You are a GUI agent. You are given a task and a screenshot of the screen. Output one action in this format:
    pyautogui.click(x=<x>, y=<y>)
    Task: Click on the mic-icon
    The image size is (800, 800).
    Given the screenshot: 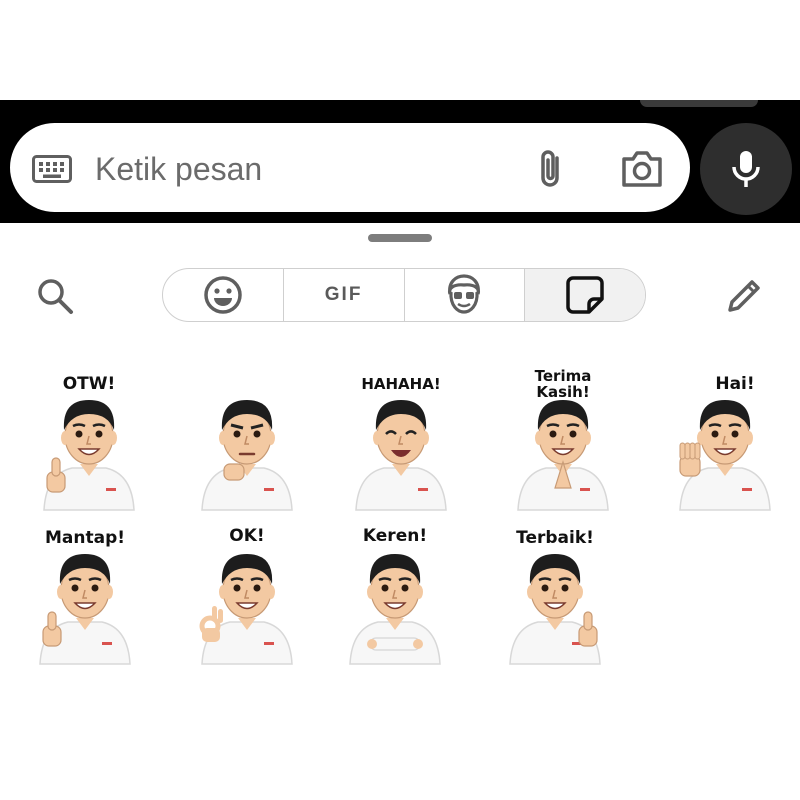 What is the action you would take?
    pyautogui.click(x=746, y=169)
    